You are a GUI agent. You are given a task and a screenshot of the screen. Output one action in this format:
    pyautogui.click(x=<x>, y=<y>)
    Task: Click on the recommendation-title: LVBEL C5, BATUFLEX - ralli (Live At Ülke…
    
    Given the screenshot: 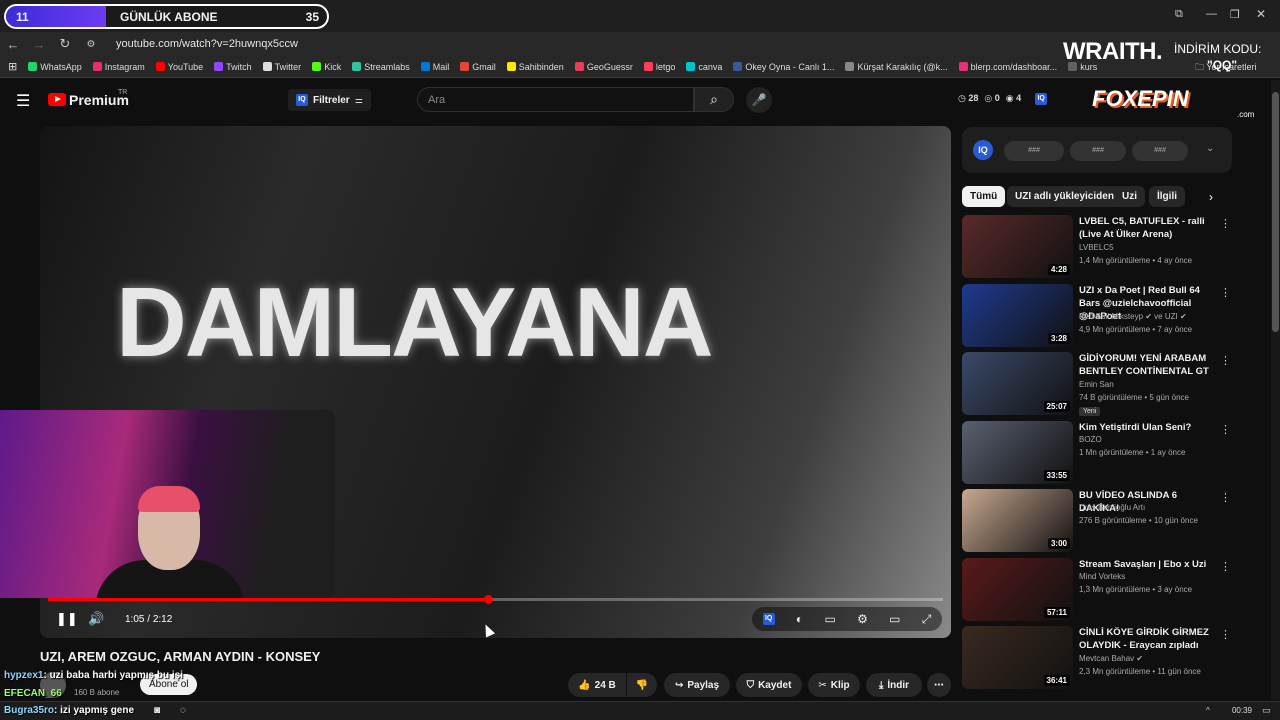 What is the action you would take?
    pyautogui.click(x=1149, y=228)
    